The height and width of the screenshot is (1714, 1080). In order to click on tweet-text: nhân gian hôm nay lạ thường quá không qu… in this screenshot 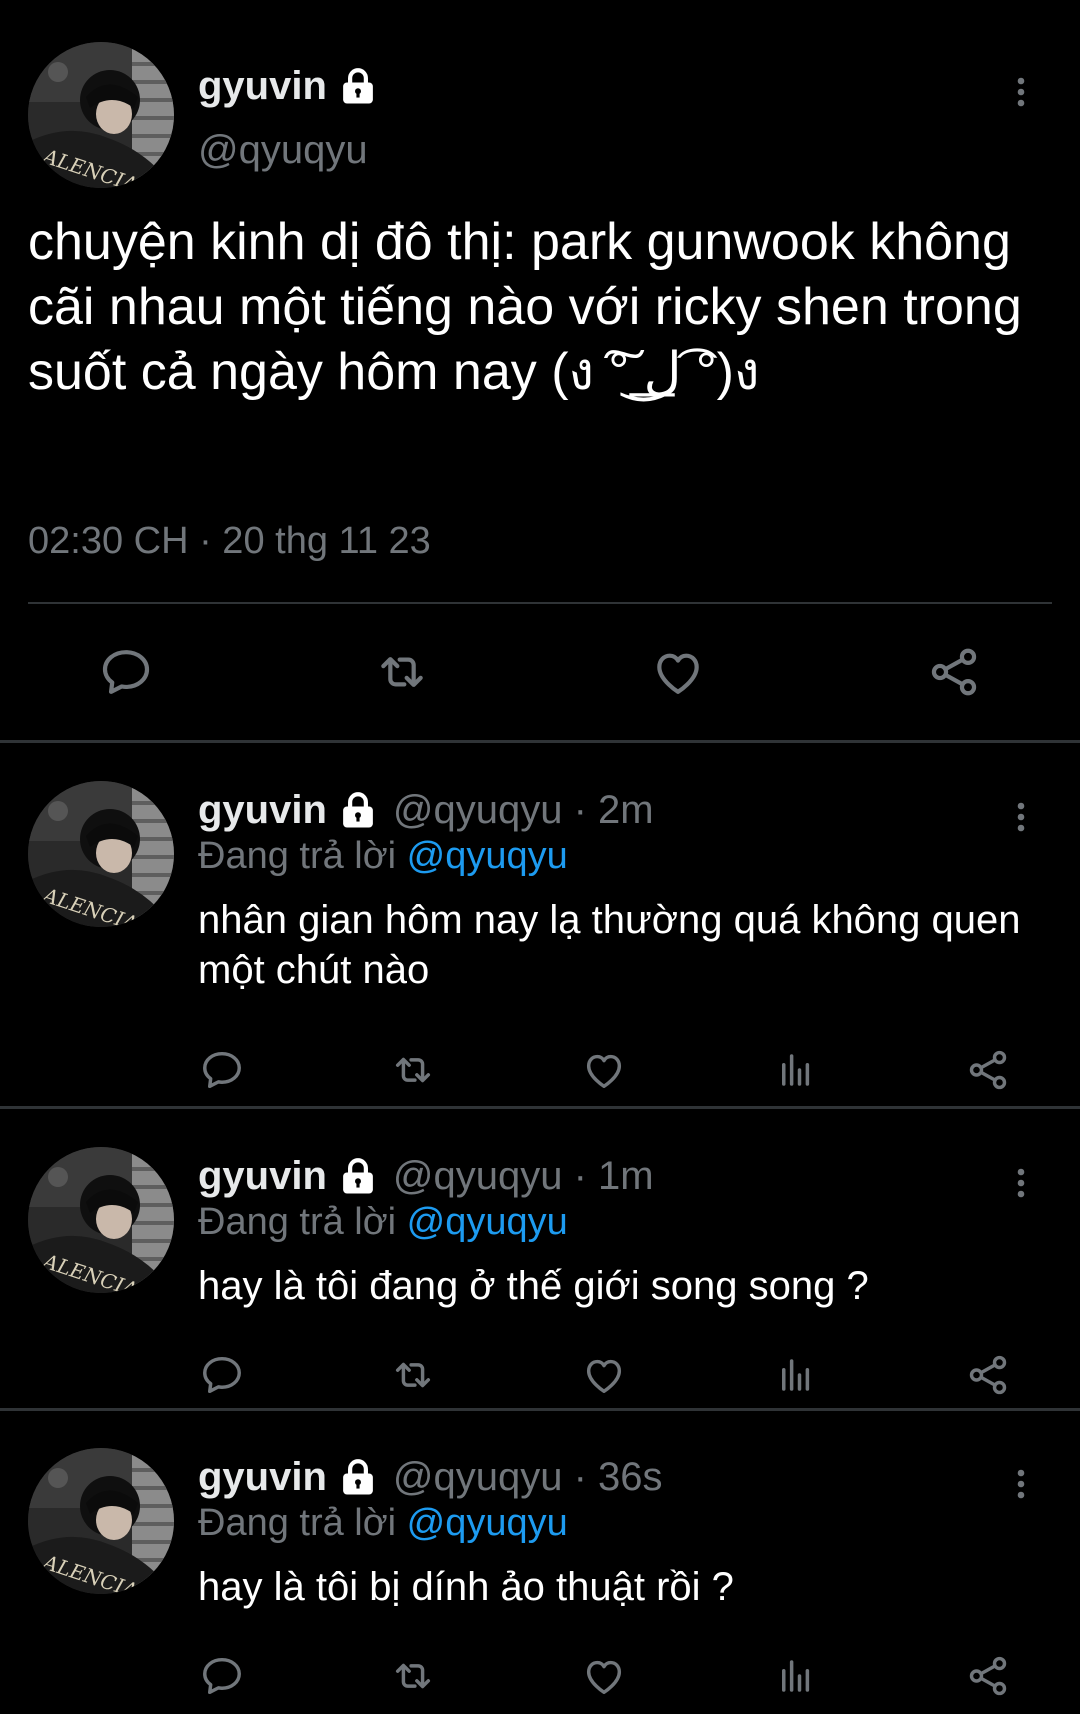, I will do `click(609, 945)`.